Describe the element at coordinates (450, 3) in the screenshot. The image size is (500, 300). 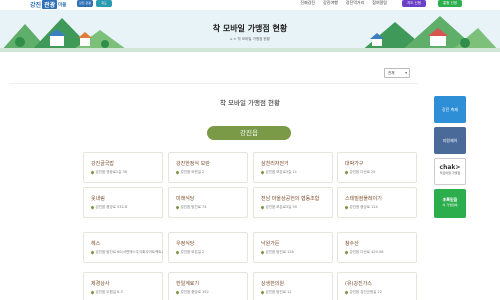
I see `integrated-apply-button: 통합 신청` at that location.